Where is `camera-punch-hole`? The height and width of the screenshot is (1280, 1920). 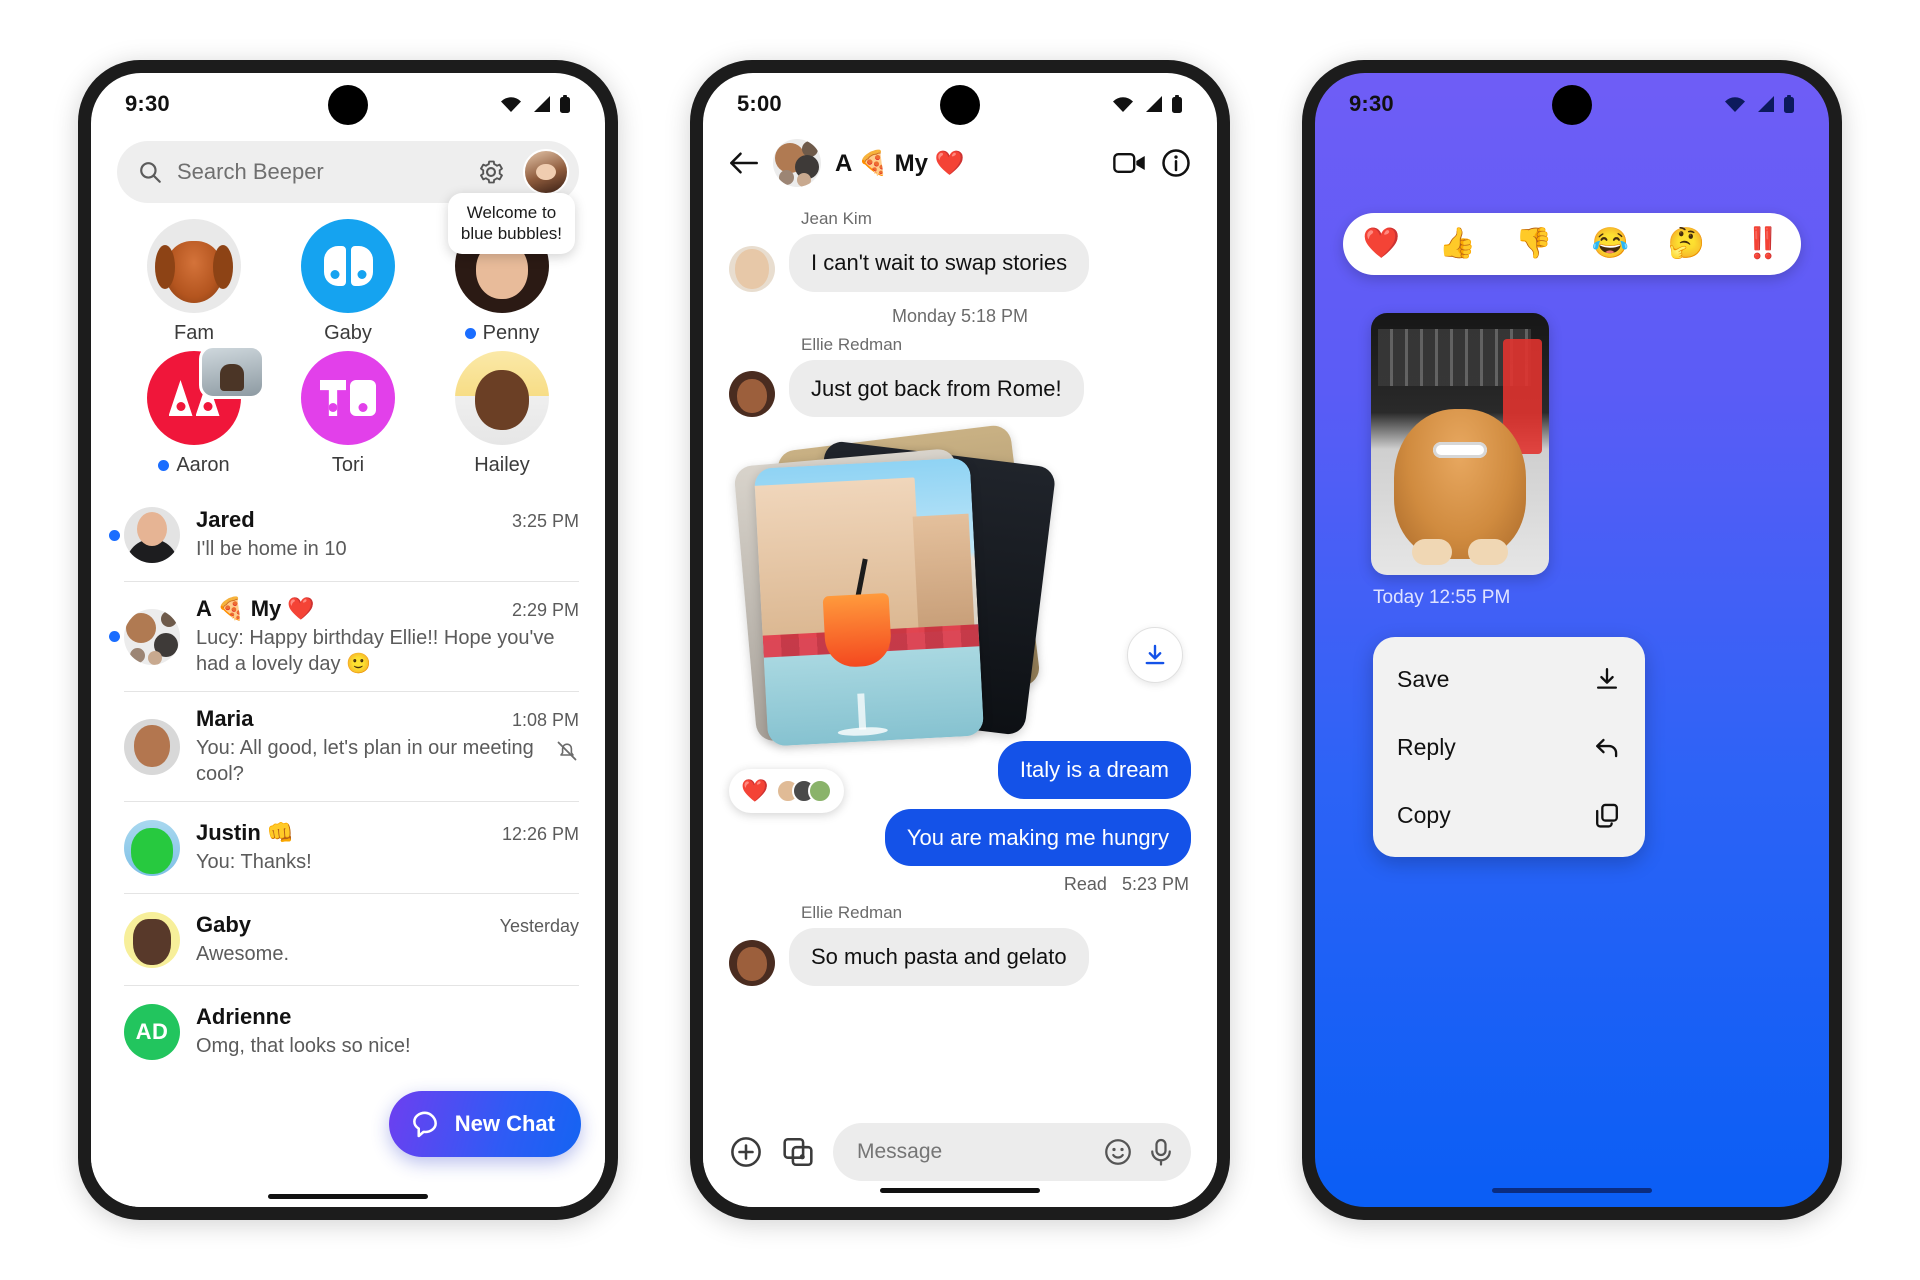 camera-punch-hole is located at coordinates (960, 105).